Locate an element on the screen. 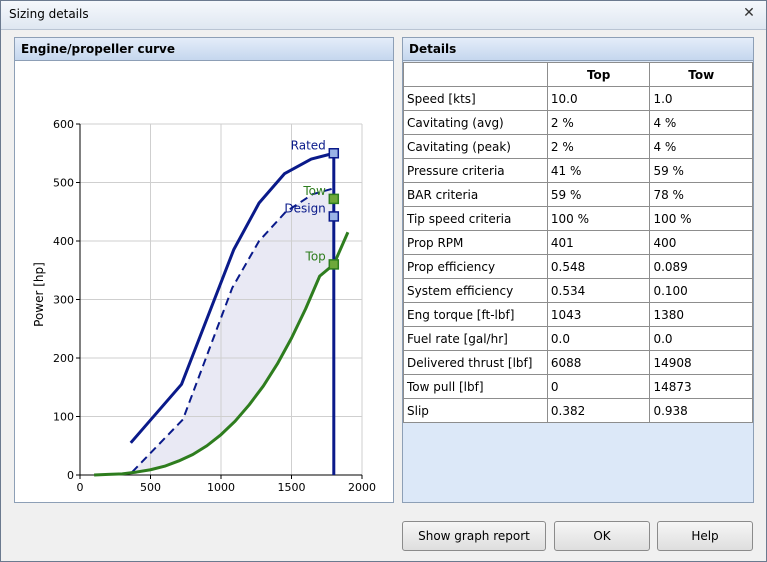 The image size is (767, 562). details-panel-title: Details is located at coordinates (578, 49).